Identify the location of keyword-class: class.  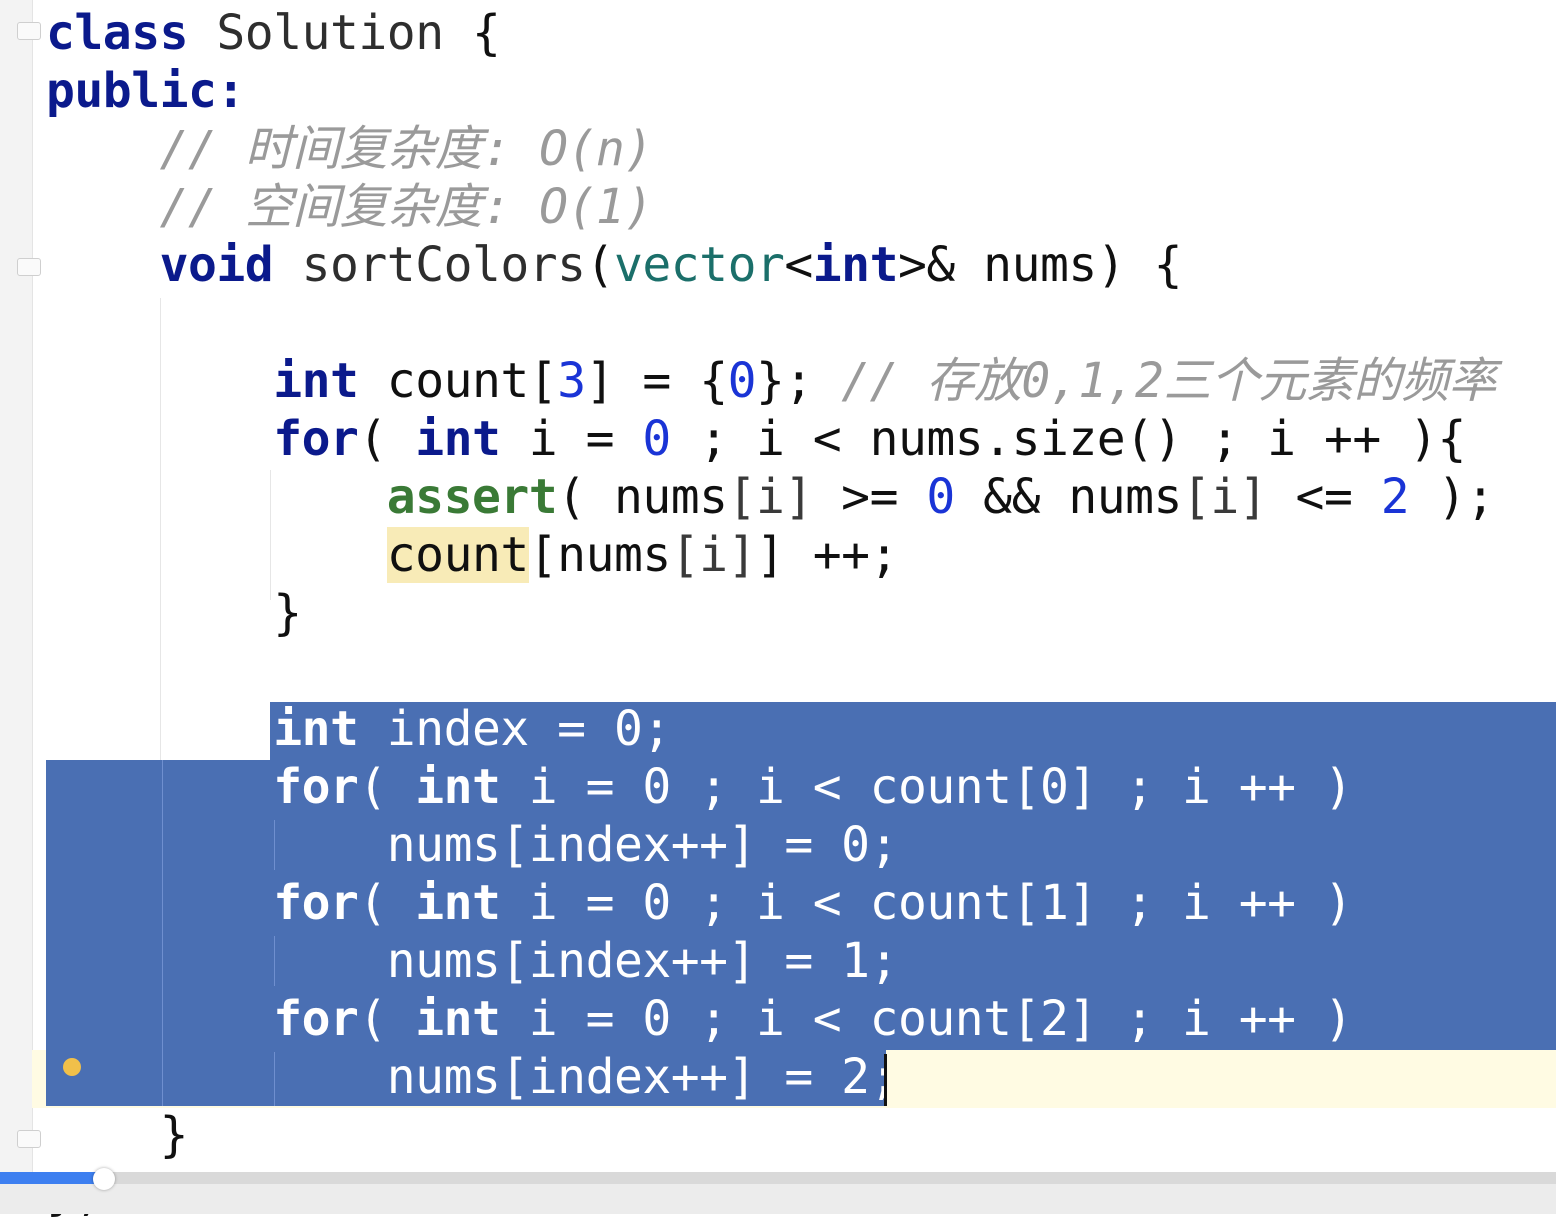
(117, 33).